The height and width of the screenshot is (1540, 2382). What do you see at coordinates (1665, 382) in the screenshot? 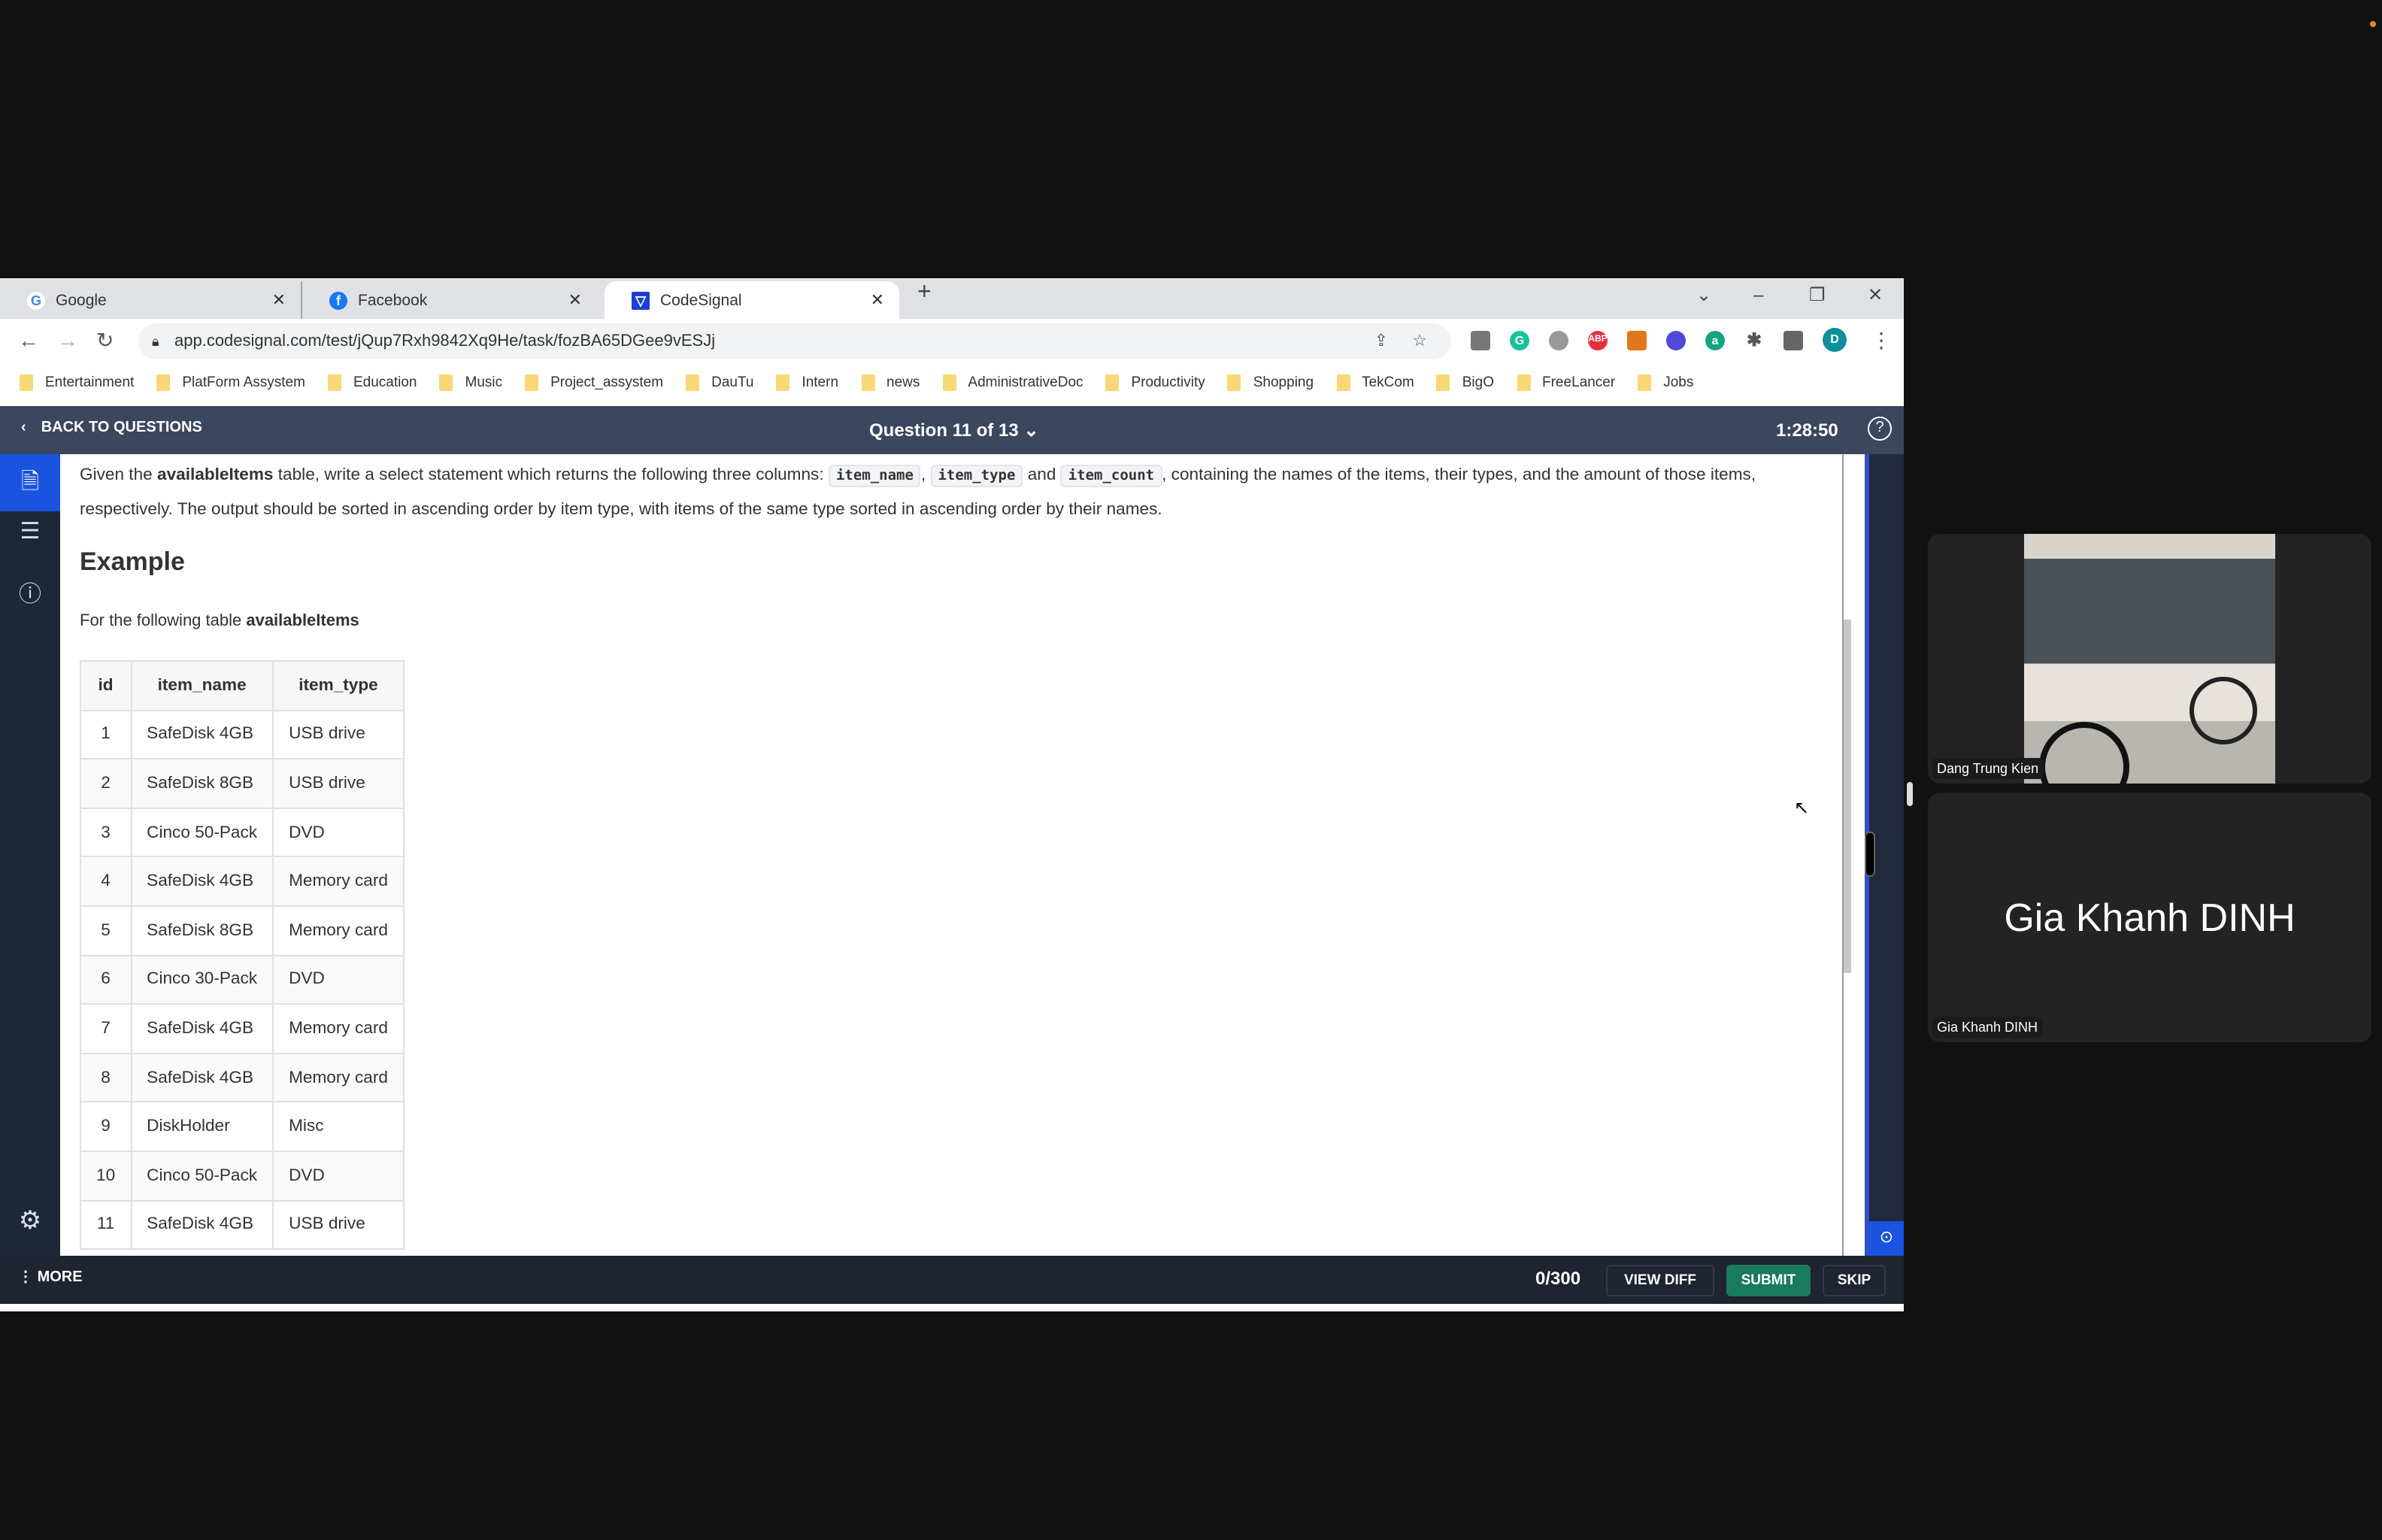
I see `bookmark-item: Jobs` at bounding box center [1665, 382].